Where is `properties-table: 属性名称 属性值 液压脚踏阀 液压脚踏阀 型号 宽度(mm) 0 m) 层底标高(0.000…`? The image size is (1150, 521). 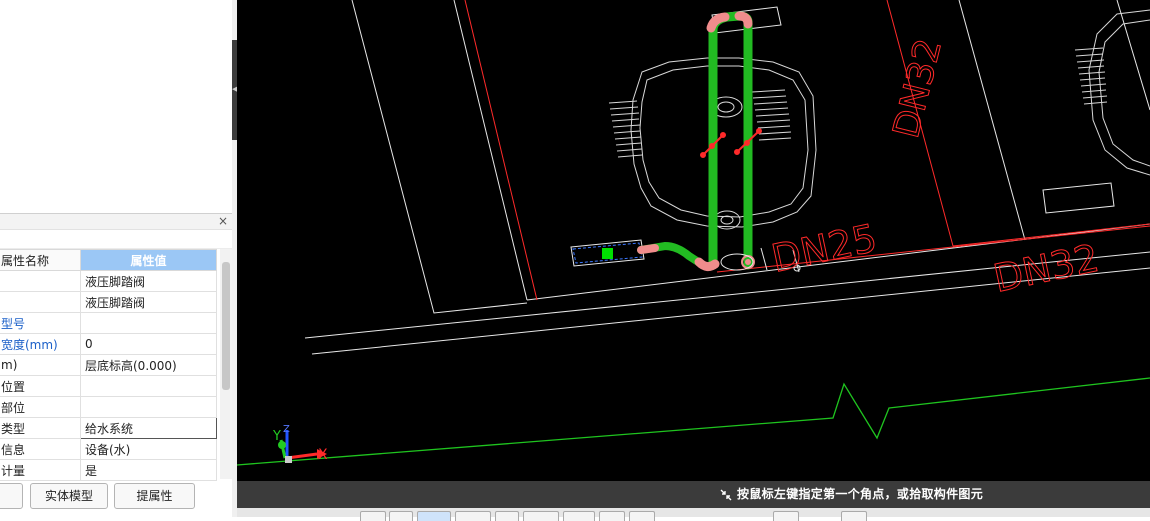 properties-table: 属性名称 属性值 液压脚踏阀 液压脚踏阀 型号 宽度(mm) 0 m) 层底标高(0.000… is located at coordinates (108, 365).